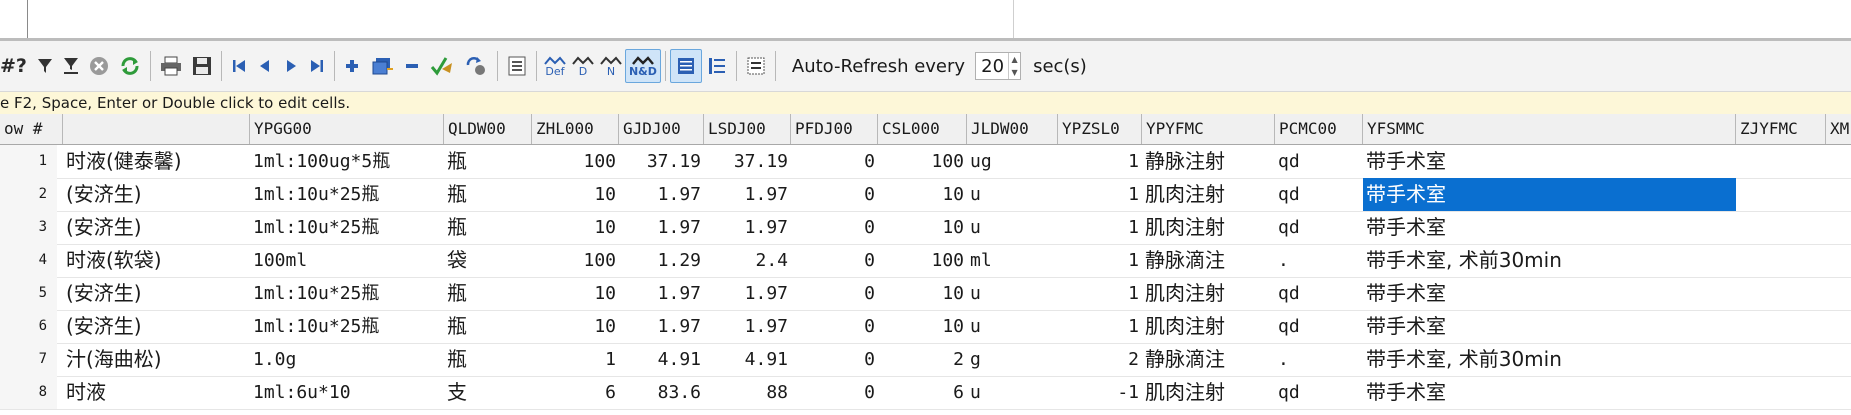 This screenshot has height=415, width=1851. Describe the element at coordinates (661, 260) in the screenshot. I see `cell-gjdj00: 1.29` at that location.